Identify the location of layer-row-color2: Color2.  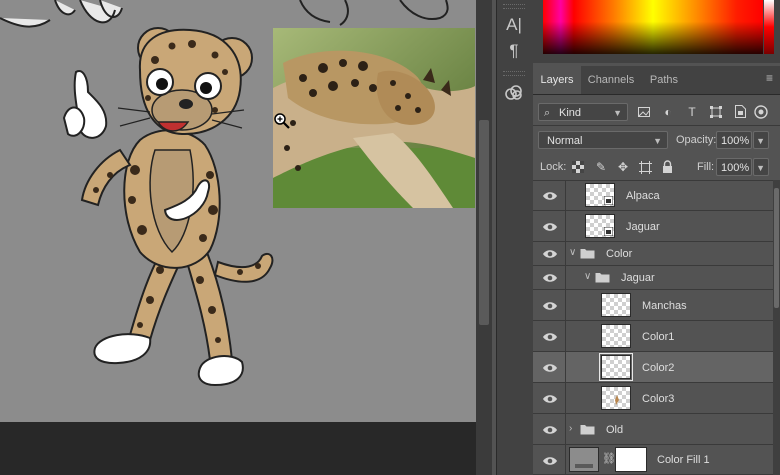
(653, 367).